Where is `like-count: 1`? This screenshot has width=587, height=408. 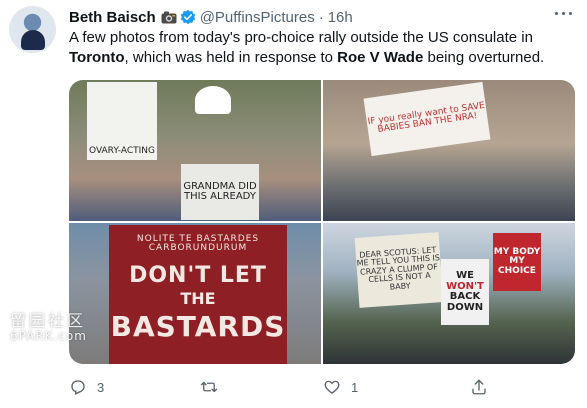
like-count: 1 is located at coordinates (355, 387).